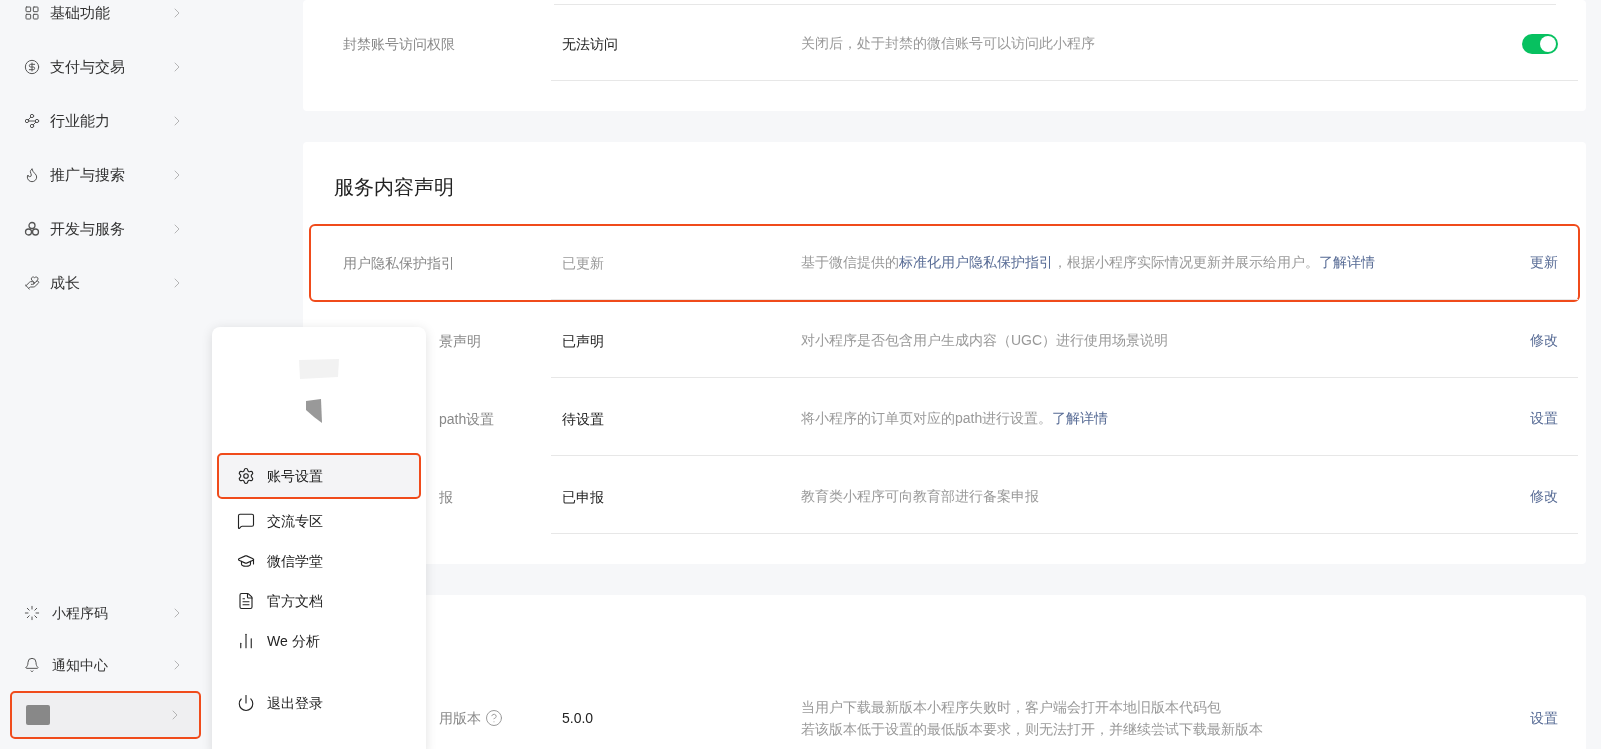 This screenshot has width=1601, height=749. What do you see at coordinates (105, 715) in the screenshot?
I see `account-item` at bounding box center [105, 715].